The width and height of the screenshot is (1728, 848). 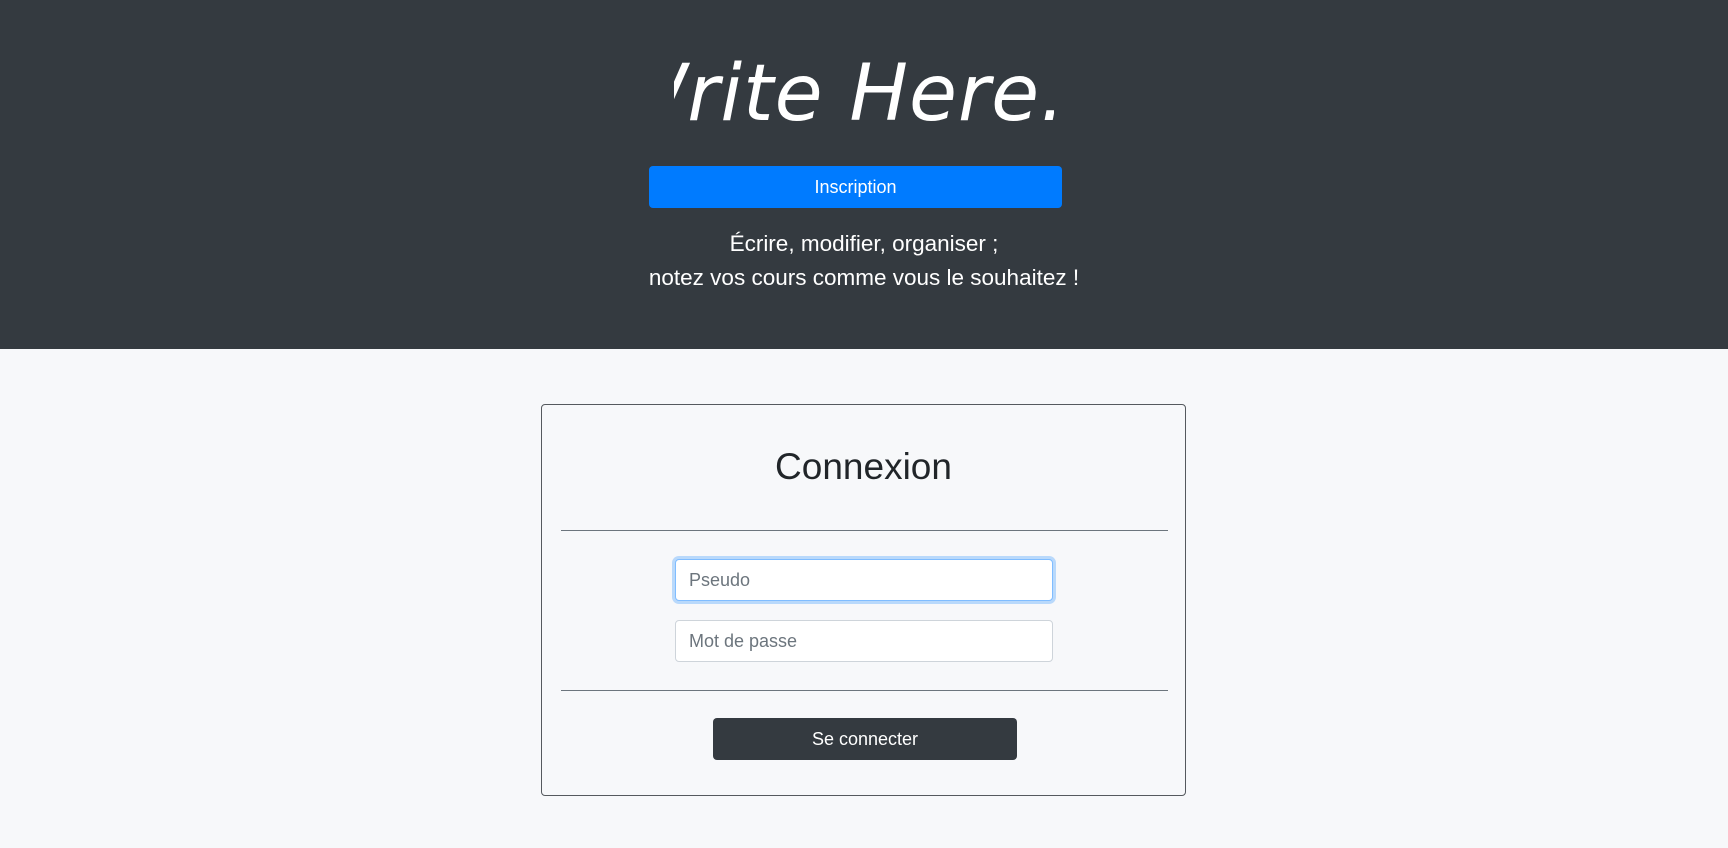 I want to click on divider-top, so click(x=864, y=530).